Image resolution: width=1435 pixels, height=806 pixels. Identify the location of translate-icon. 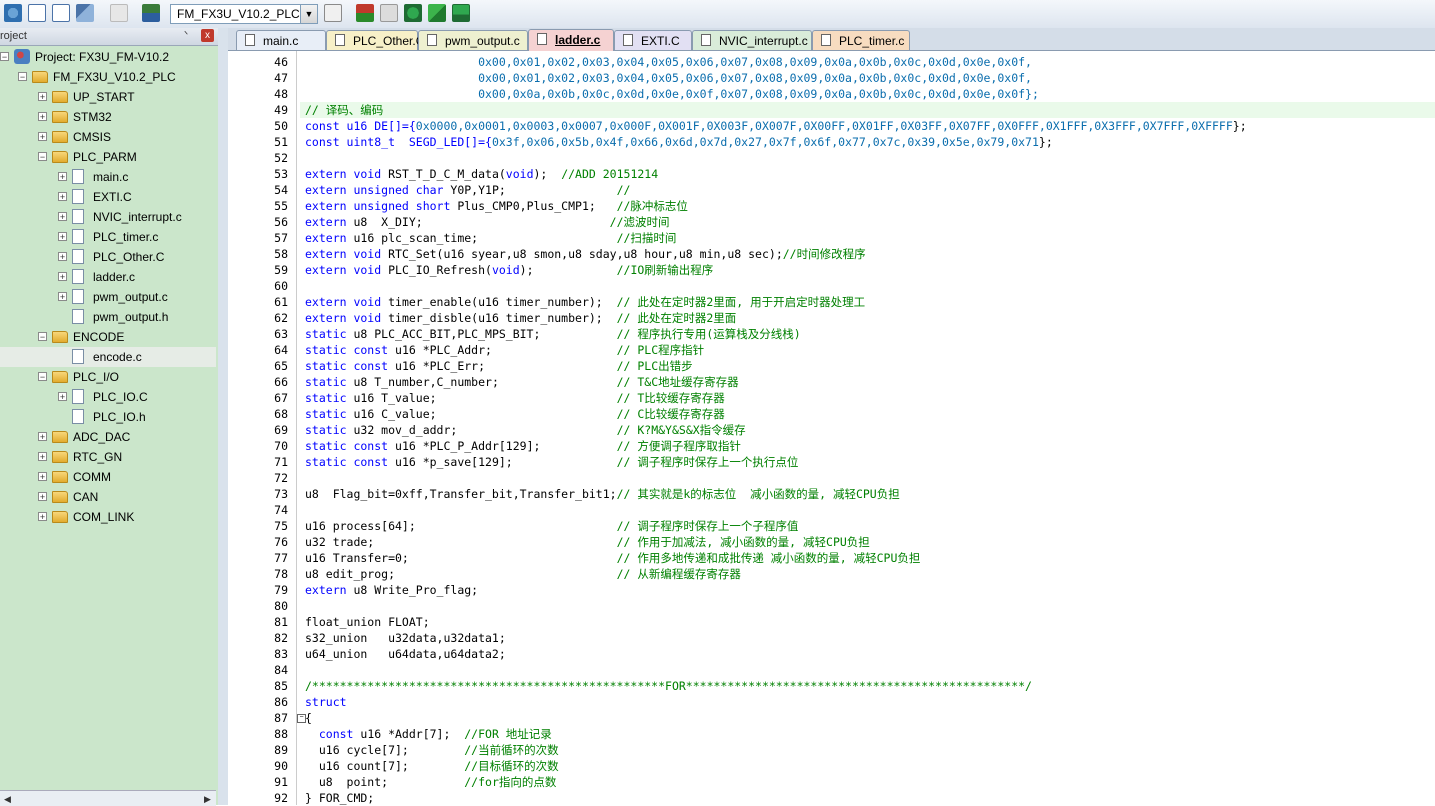
(13, 13).